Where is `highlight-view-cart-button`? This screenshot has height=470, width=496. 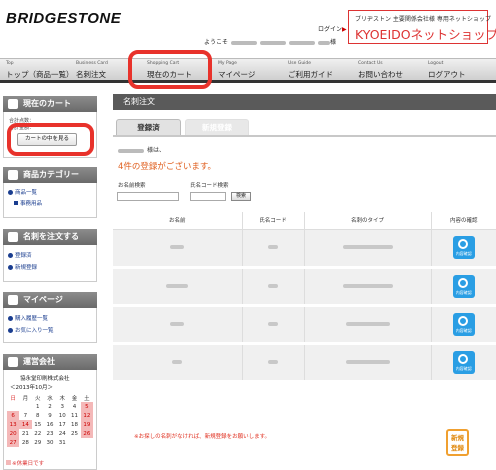 highlight-view-cart-button is located at coordinates (50, 139).